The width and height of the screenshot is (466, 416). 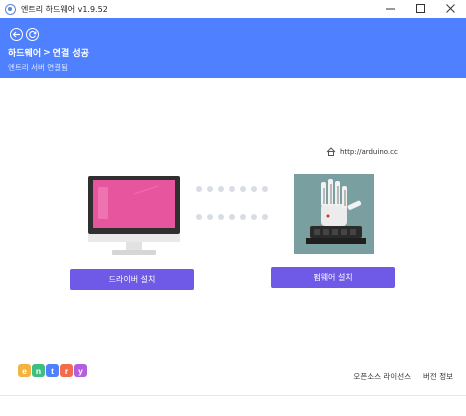 I want to click on window-controls, so click(x=421, y=9).